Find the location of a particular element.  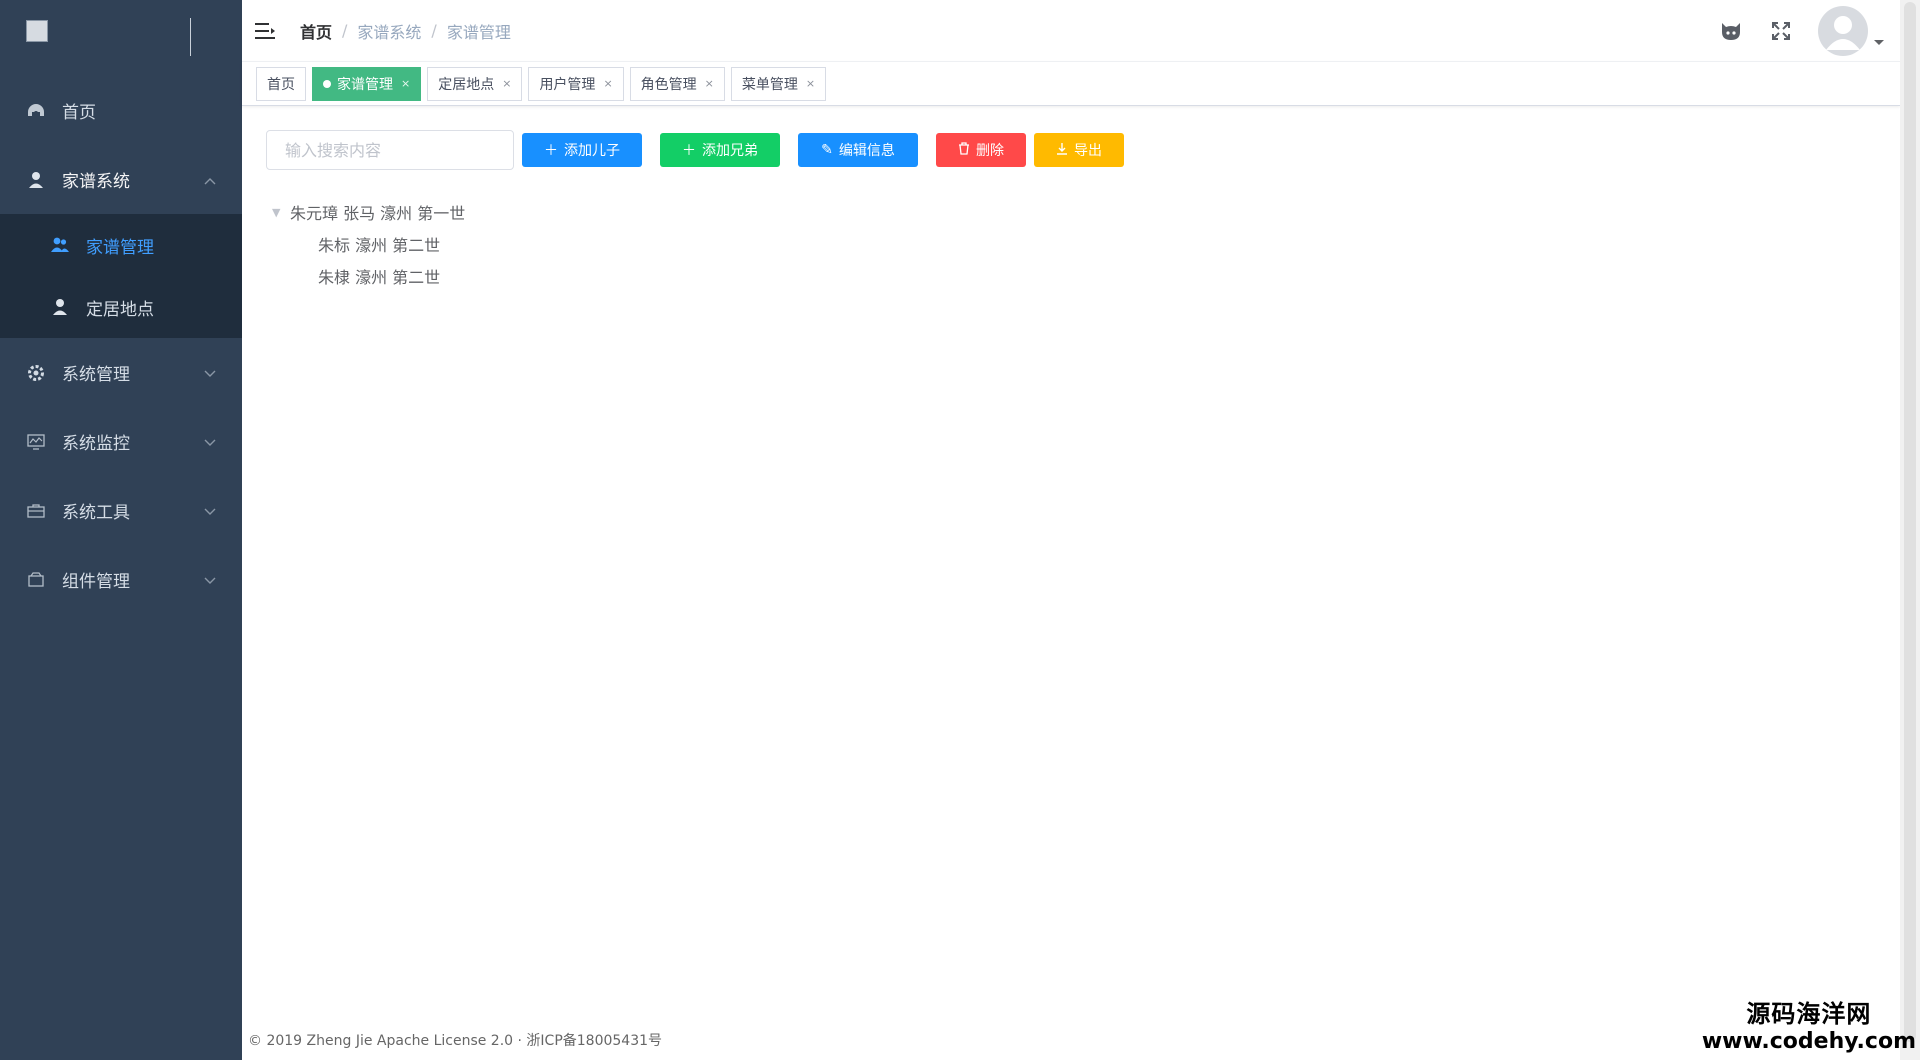

sidebar-item-system-management: 系统管理 is located at coordinates (121, 372).